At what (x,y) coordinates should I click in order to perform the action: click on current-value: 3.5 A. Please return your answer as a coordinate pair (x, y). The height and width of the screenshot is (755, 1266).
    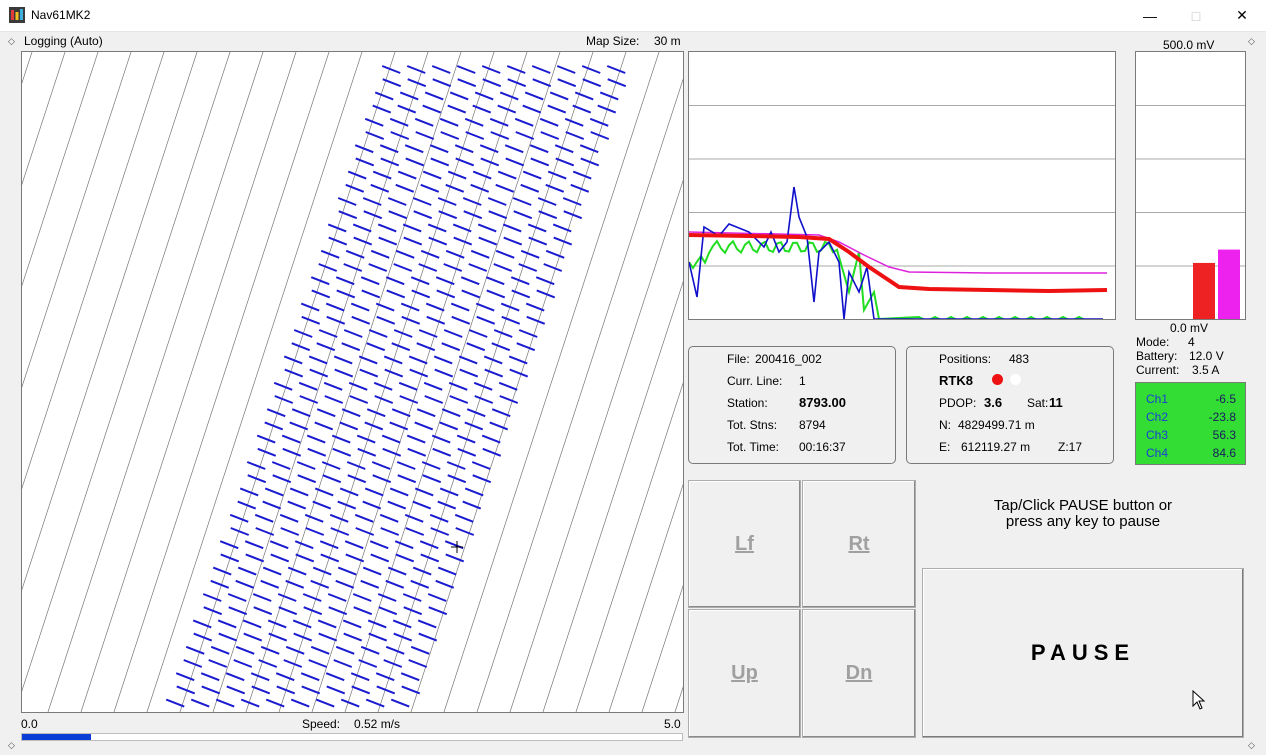
    Looking at the image, I should click on (1206, 370).